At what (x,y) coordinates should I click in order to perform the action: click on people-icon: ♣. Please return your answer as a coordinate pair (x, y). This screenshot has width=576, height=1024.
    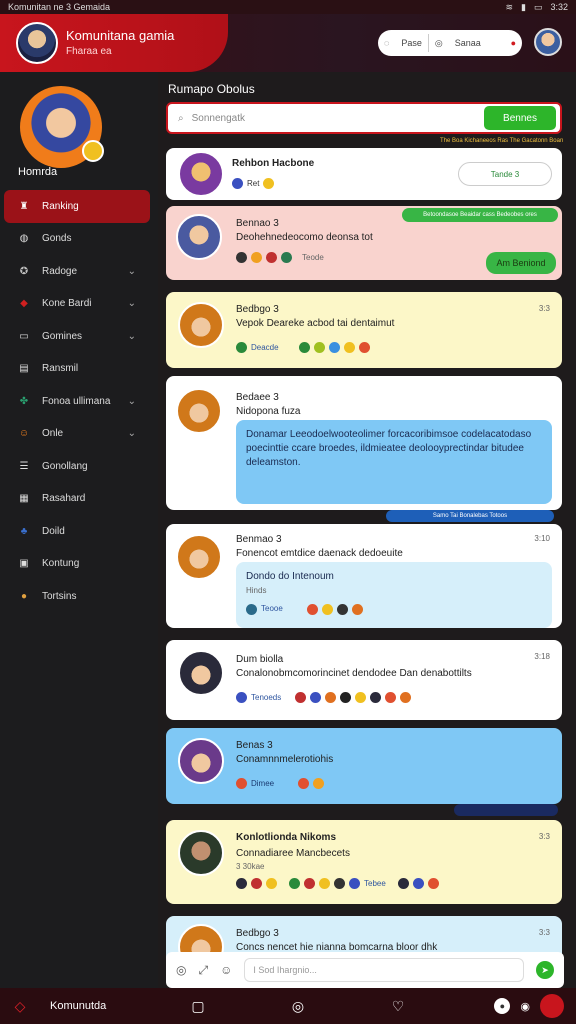
    Looking at the image, I should click on (24, 531).